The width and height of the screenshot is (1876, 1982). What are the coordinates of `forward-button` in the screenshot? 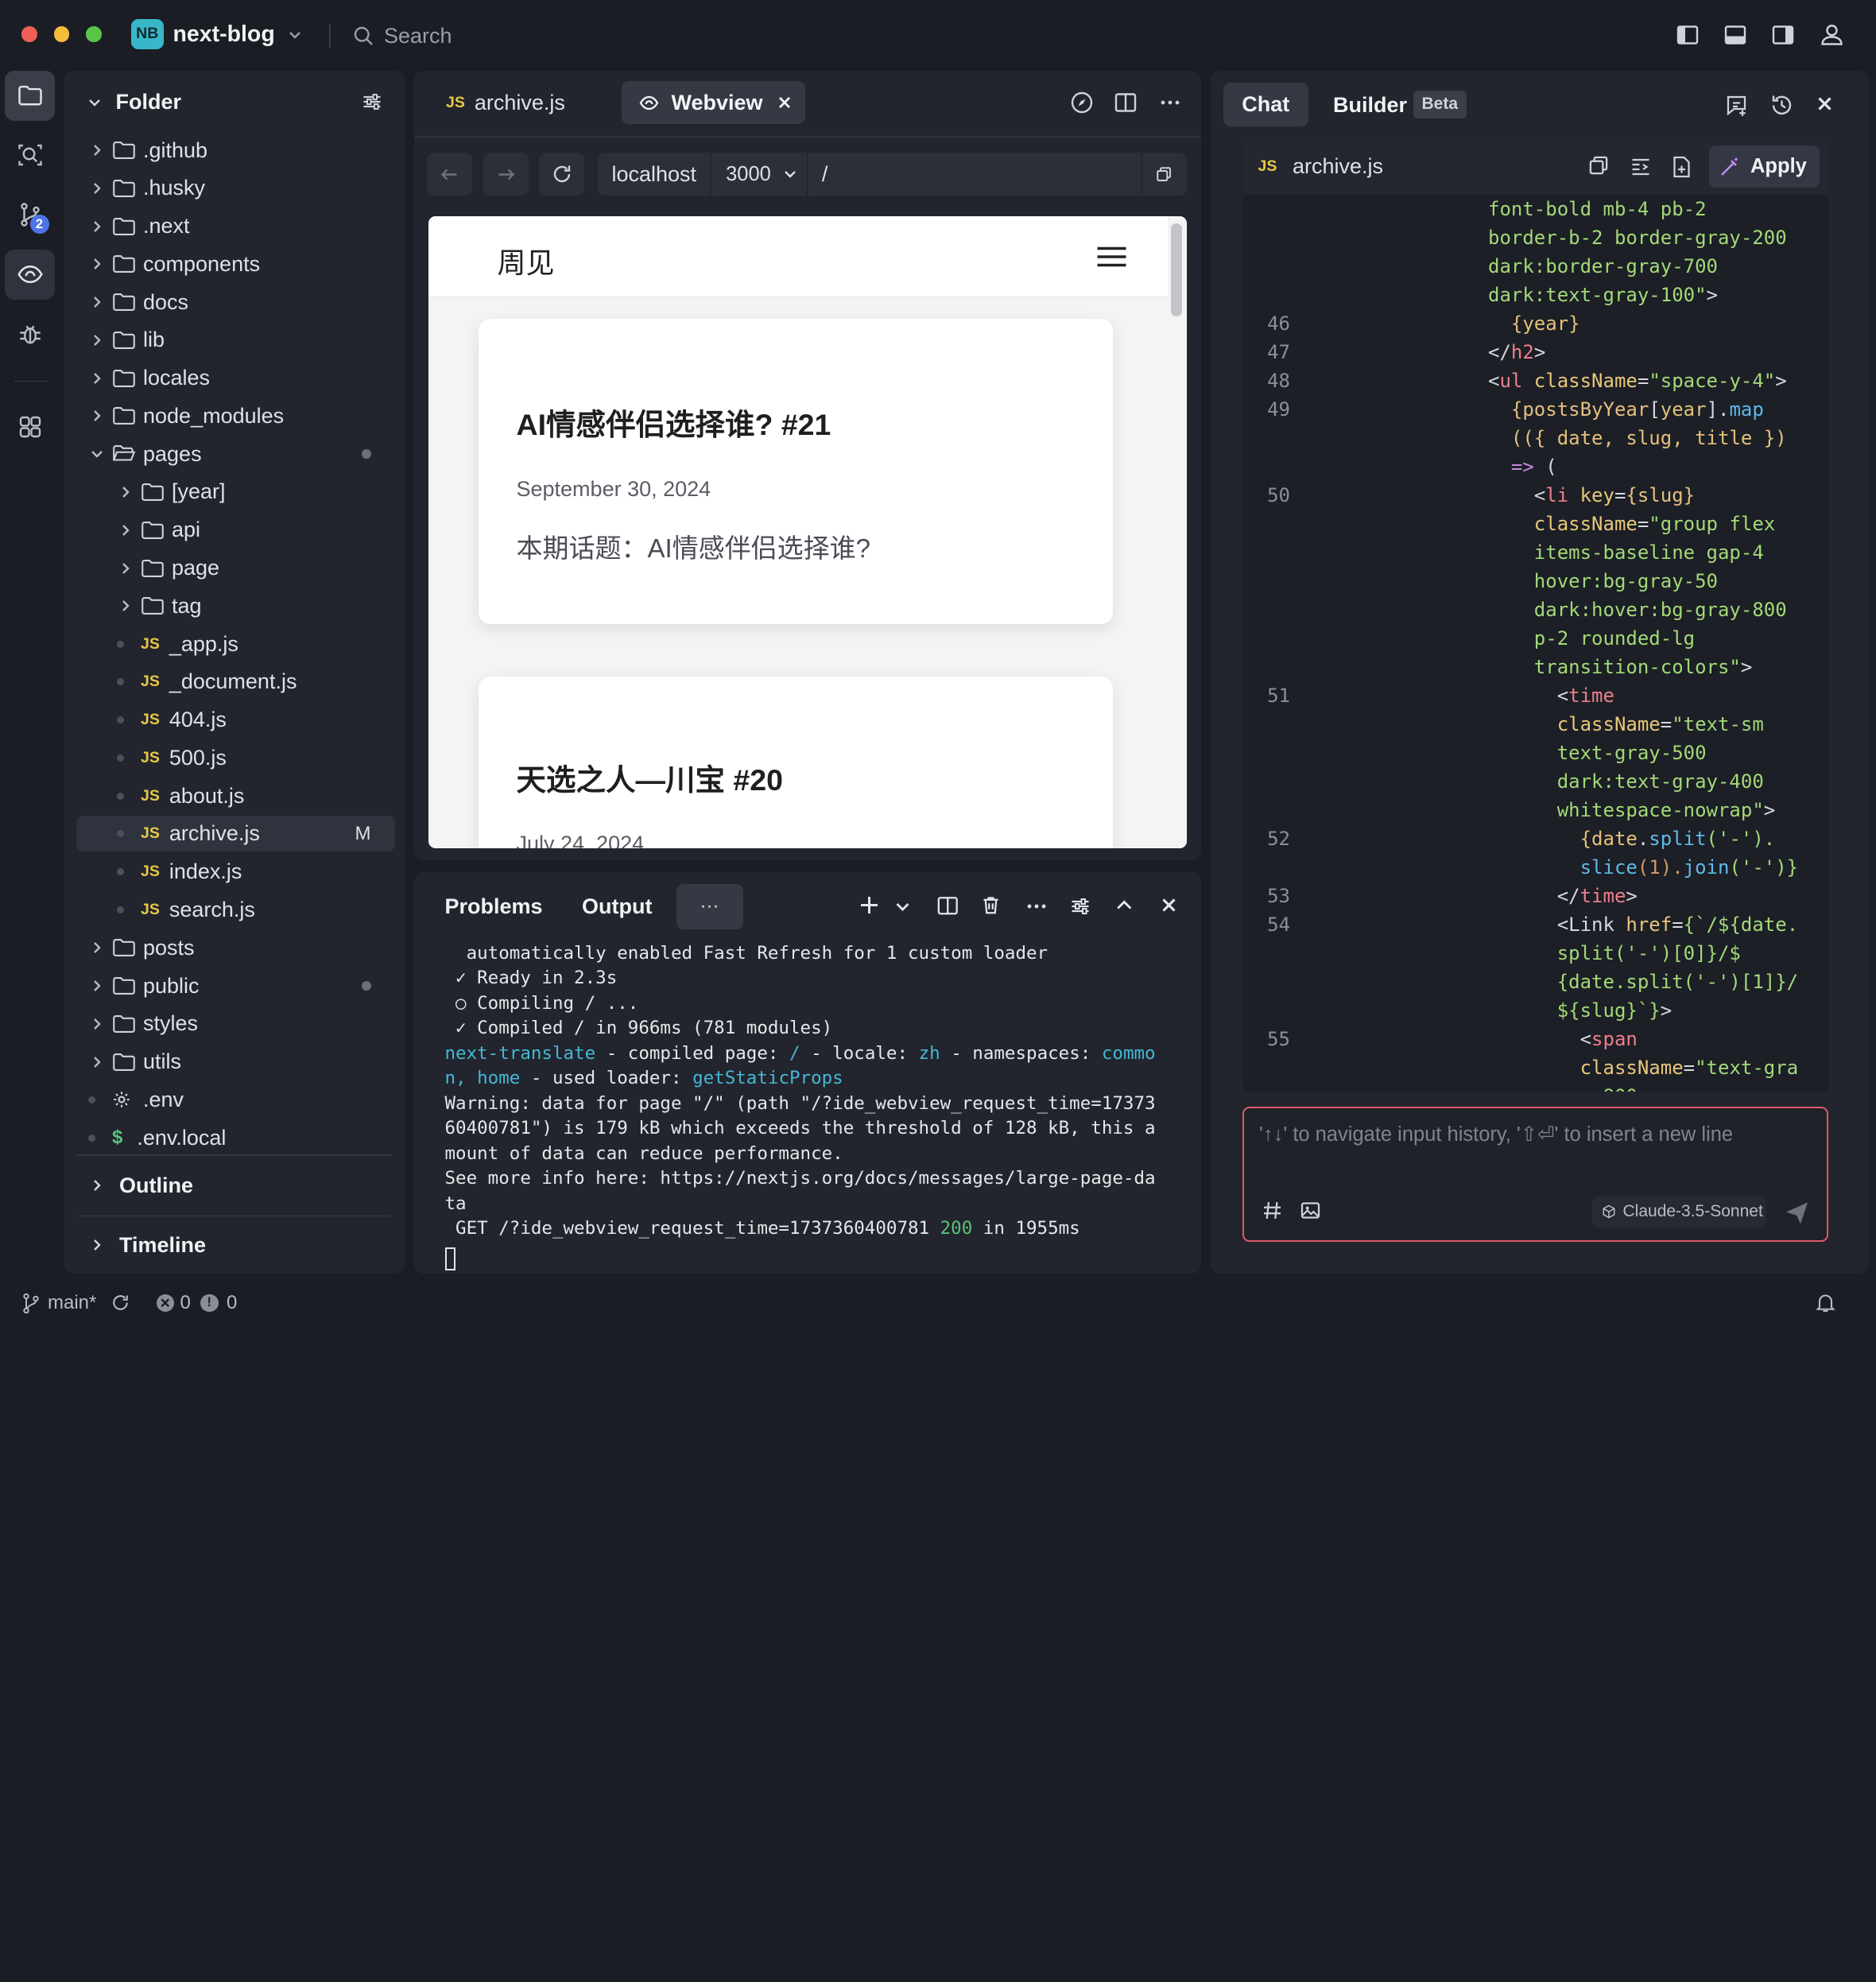 It's located at (506, 174).